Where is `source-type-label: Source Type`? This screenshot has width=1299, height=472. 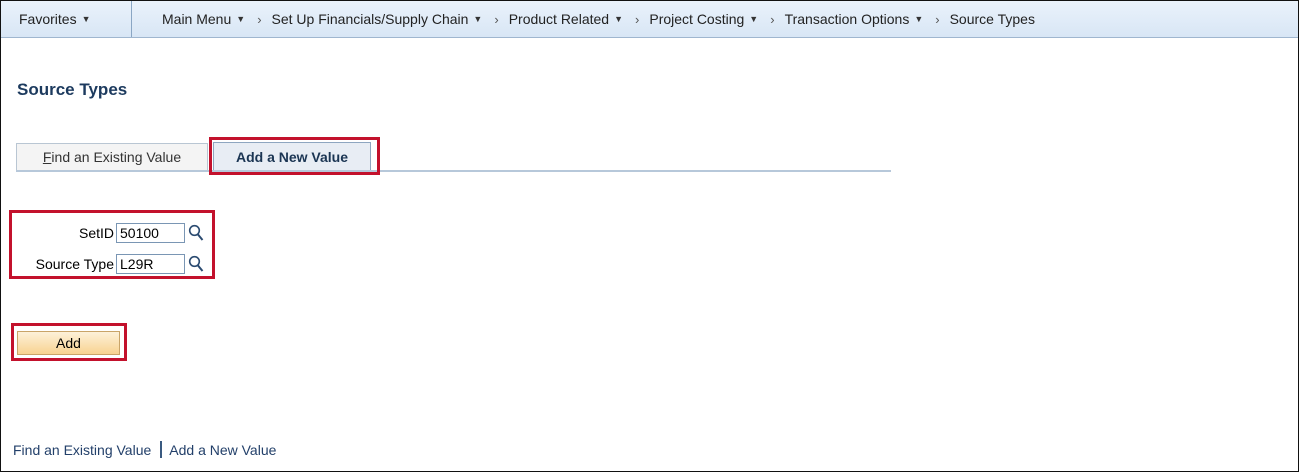 source-type-label: Source Type is located at coordinates (74, 264).